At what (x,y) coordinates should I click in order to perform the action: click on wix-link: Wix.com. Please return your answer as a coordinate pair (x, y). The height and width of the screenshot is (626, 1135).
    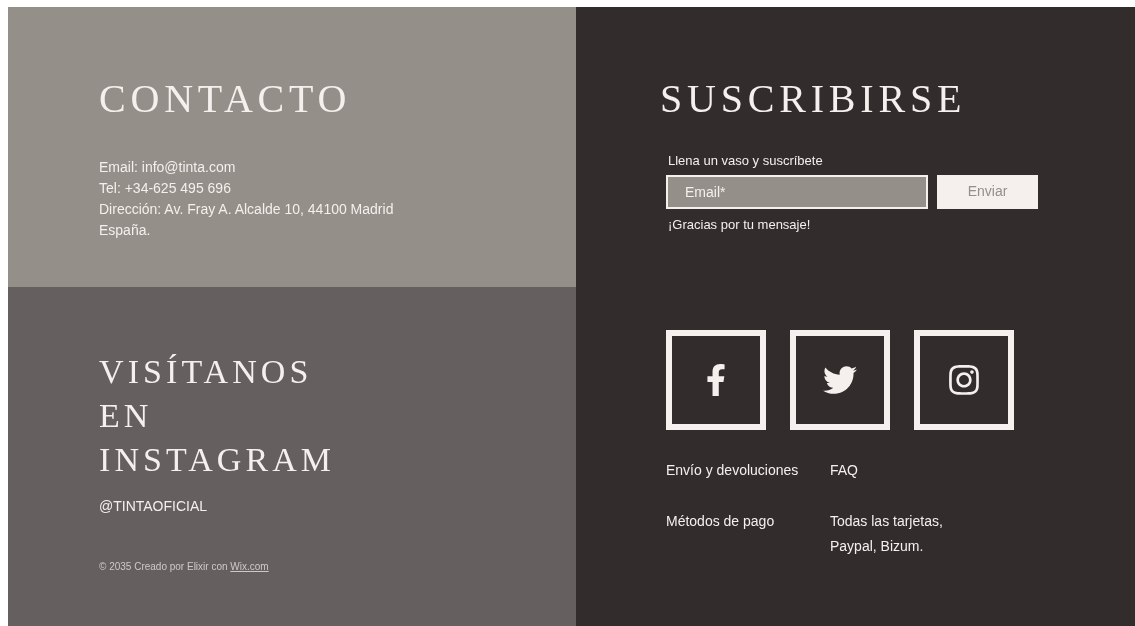
    Looking at the image, I should click on (249, 566).